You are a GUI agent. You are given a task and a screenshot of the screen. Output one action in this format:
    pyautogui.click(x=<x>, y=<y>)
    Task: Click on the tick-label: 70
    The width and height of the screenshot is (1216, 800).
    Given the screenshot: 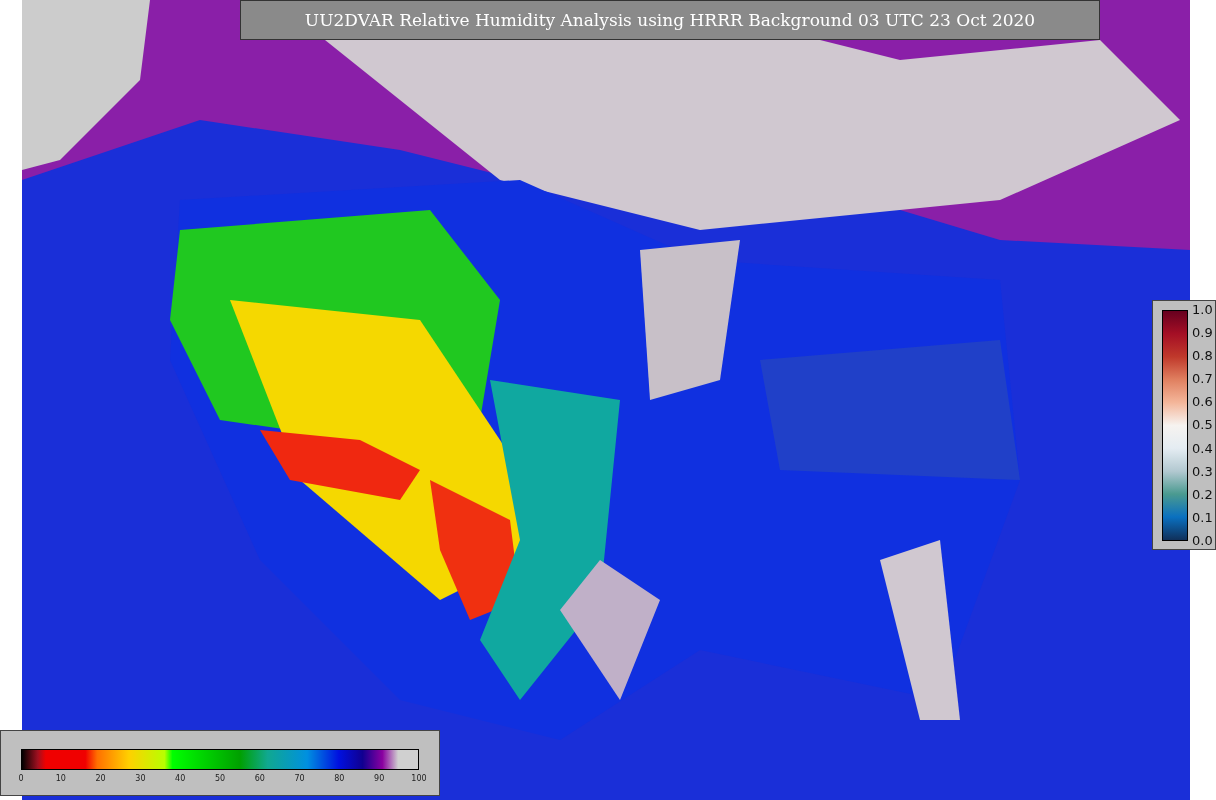 What is the action you would take?
    pyautogui.click(x=299, y=778)
    